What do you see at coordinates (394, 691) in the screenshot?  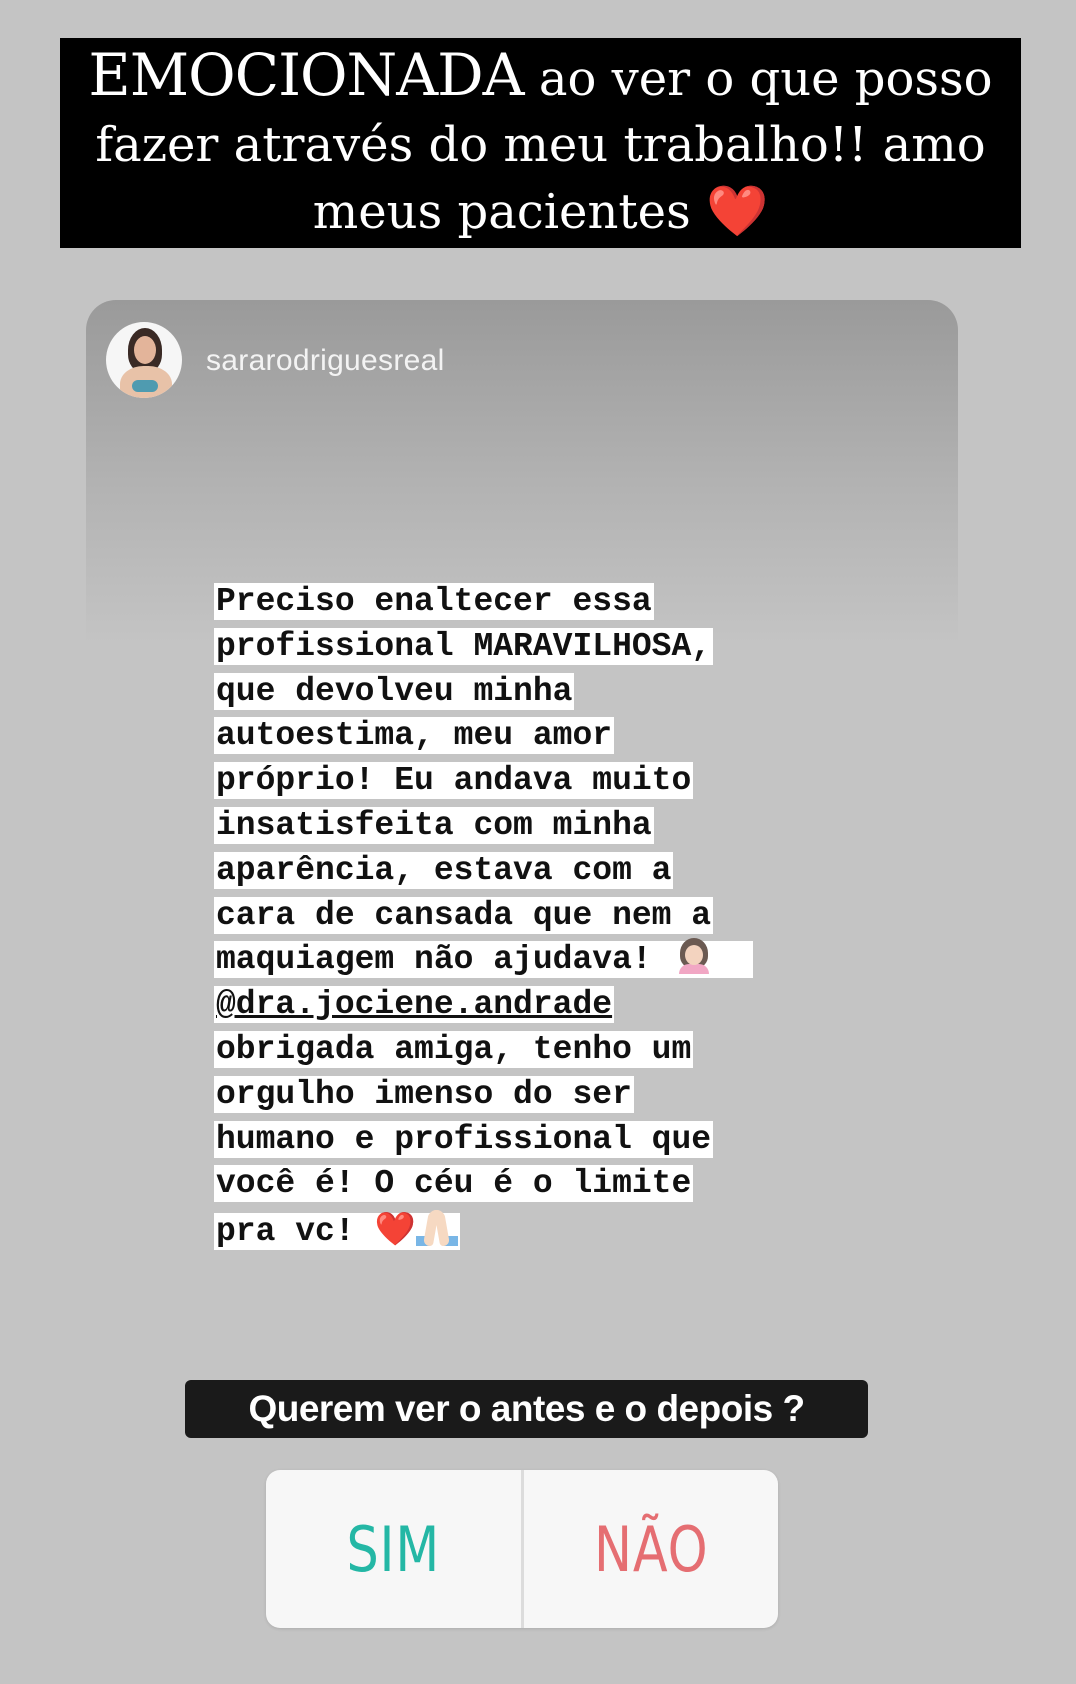 I see `quote-line: que devolveu minha` at bounding box center [394, 691].